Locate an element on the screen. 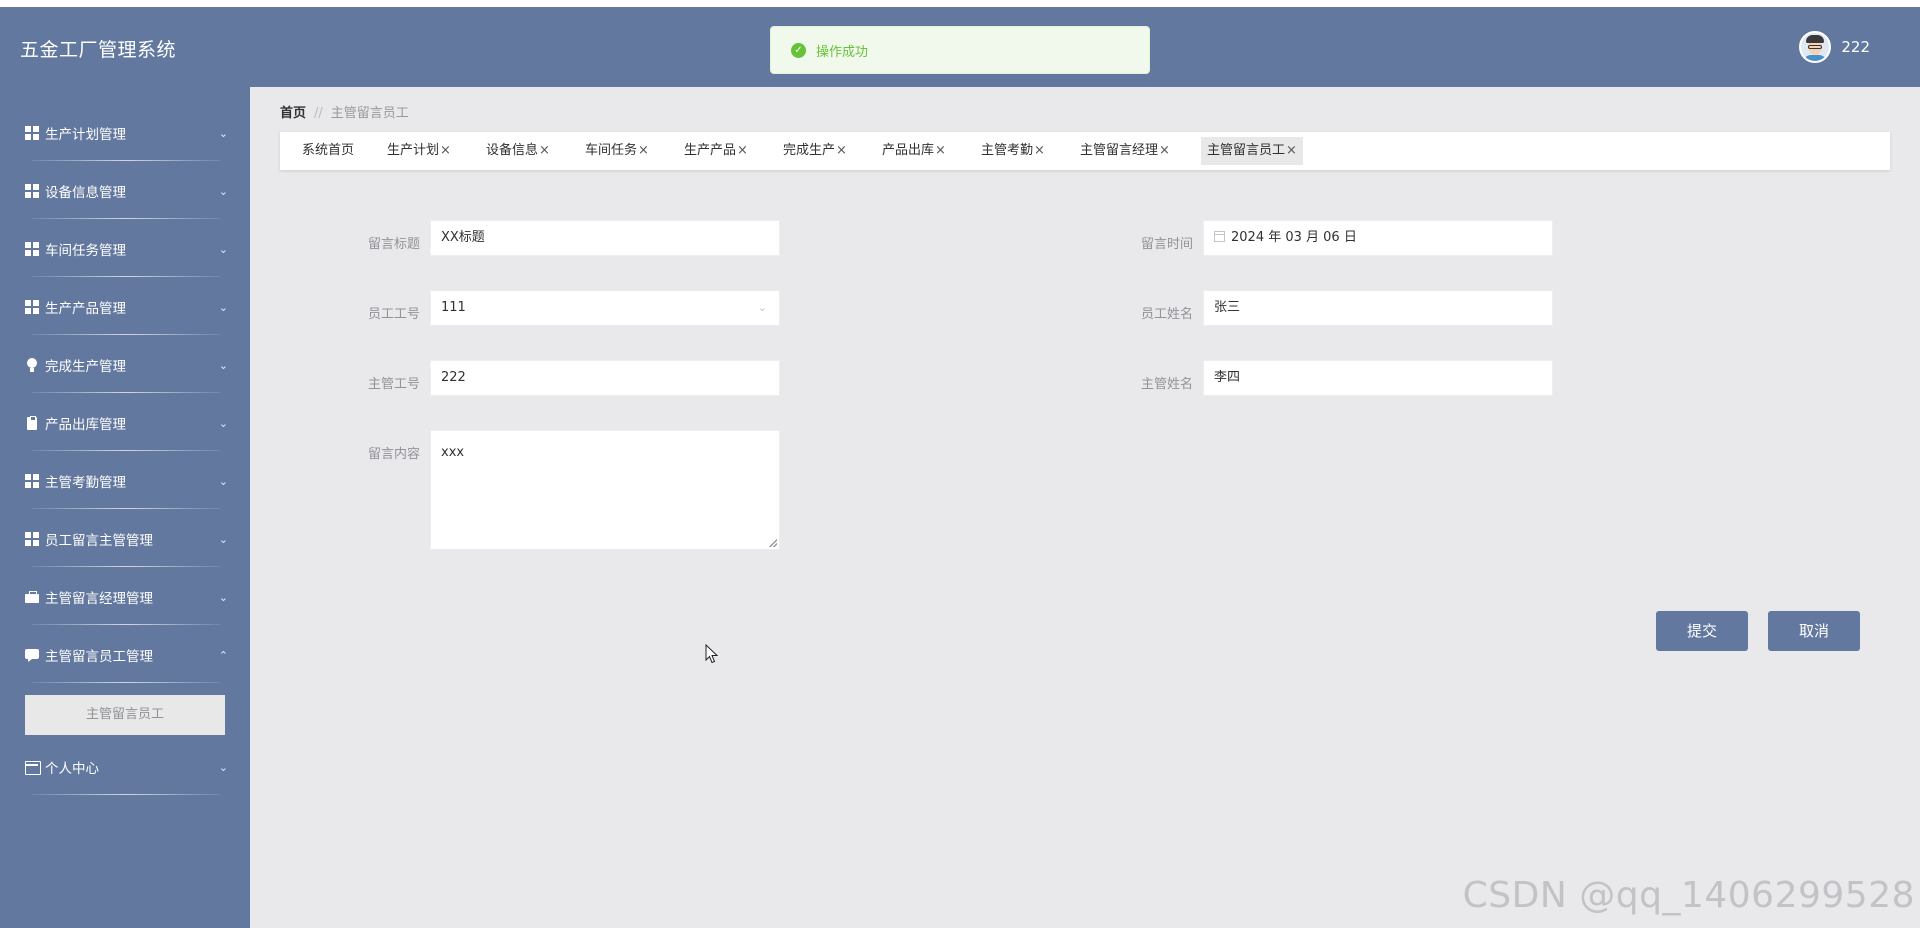 Image resolution: width=1920 pixels, height=928 pixels. tab-production-plan: 生产计划× is located at coordinates (419, 151).